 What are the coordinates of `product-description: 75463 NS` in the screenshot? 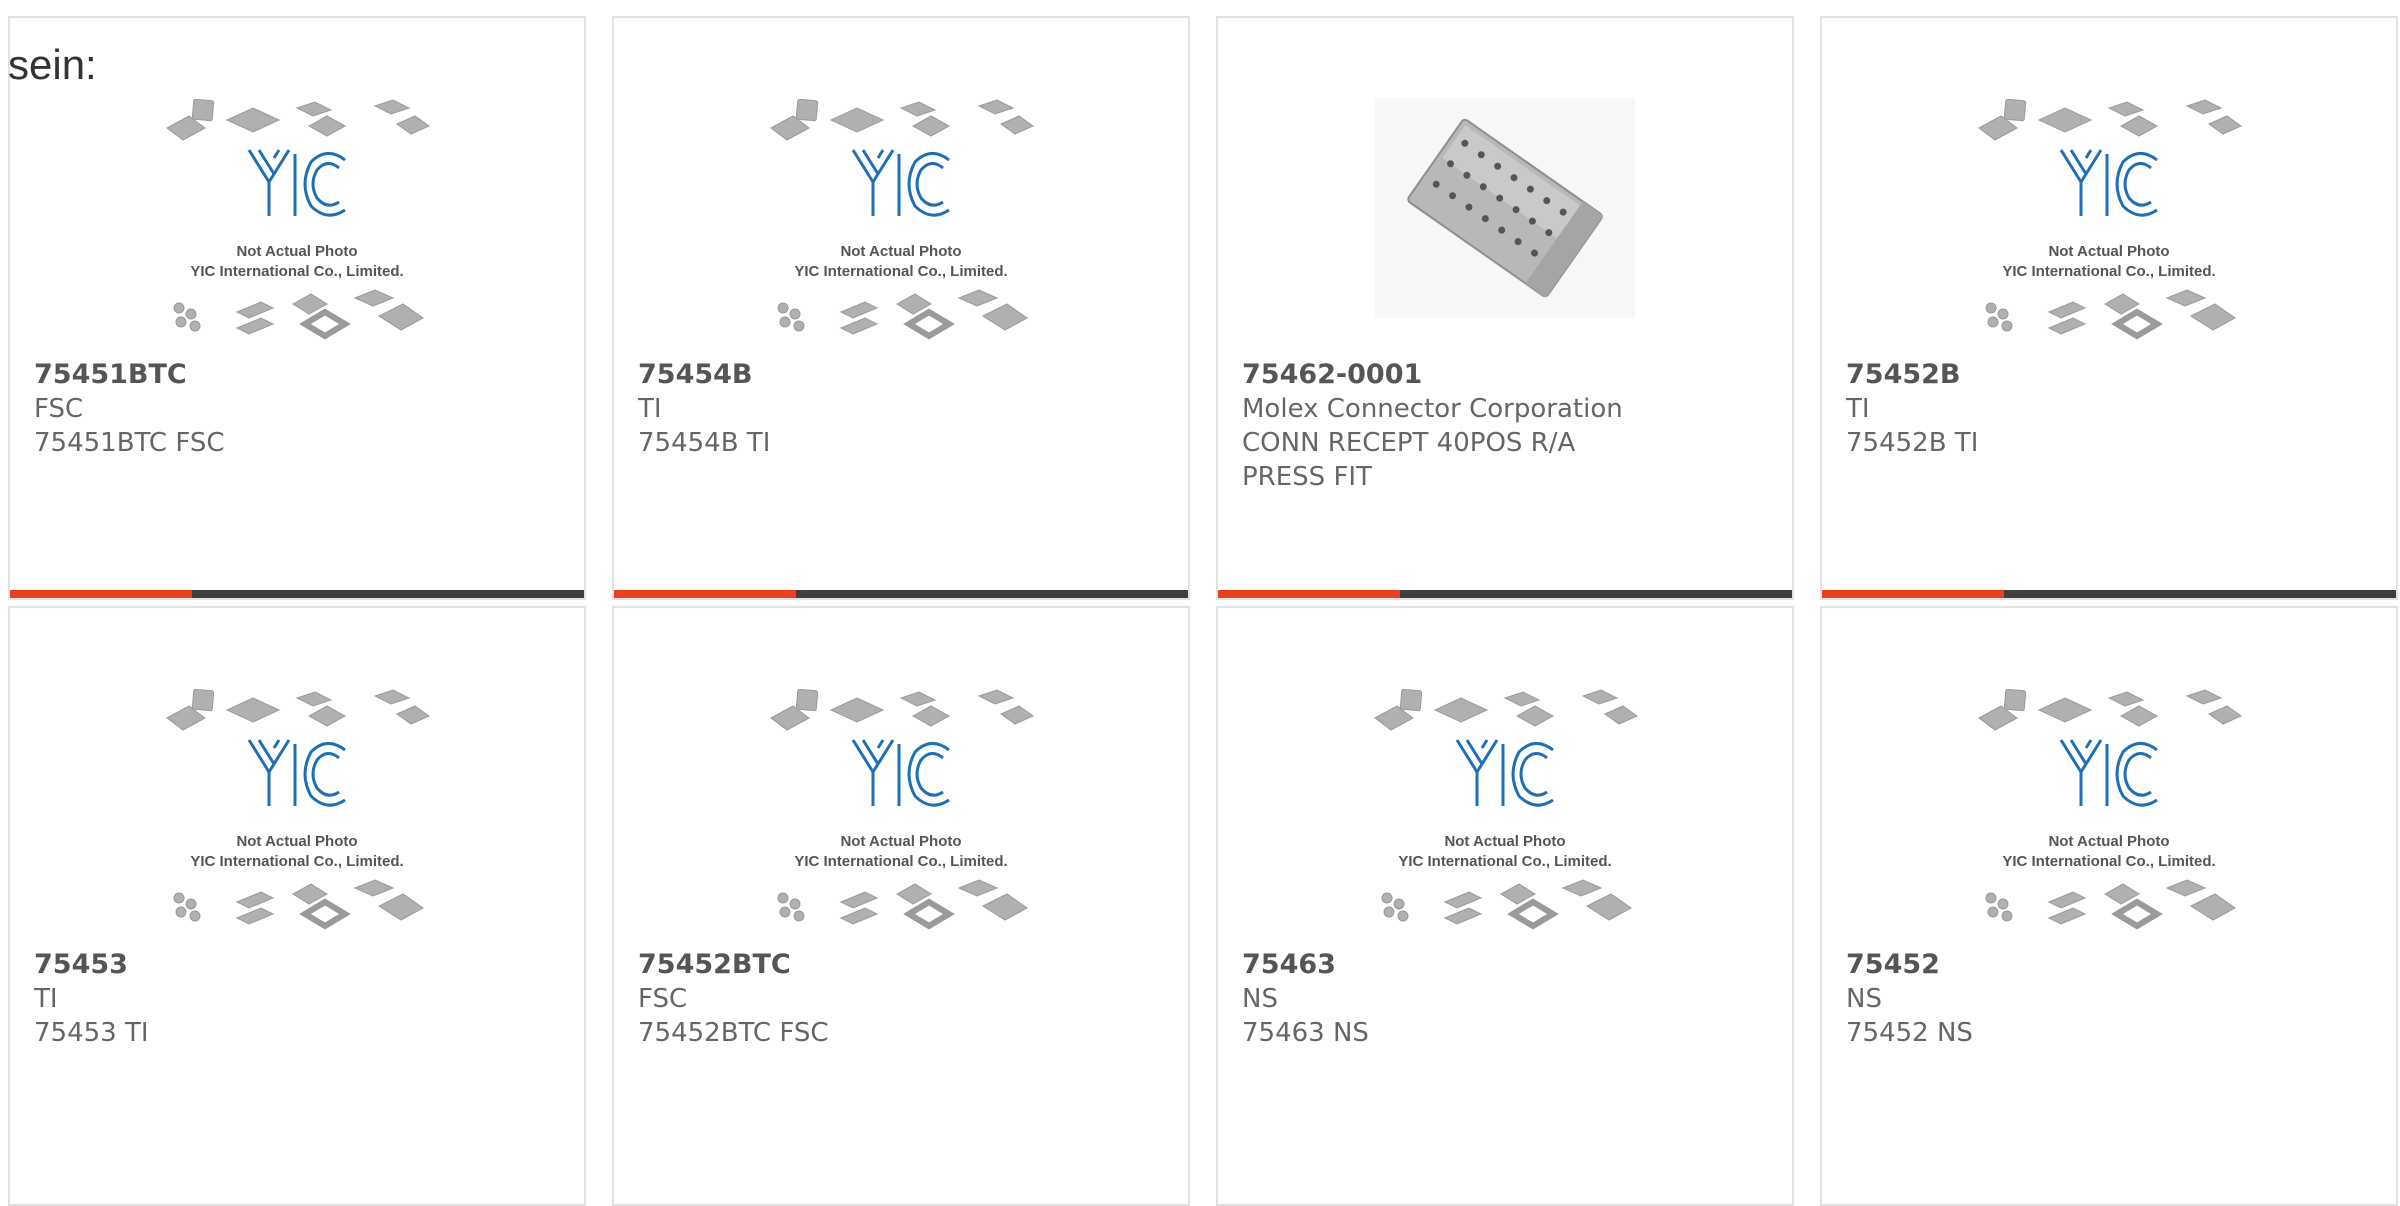 It's located at (1305, 1033).